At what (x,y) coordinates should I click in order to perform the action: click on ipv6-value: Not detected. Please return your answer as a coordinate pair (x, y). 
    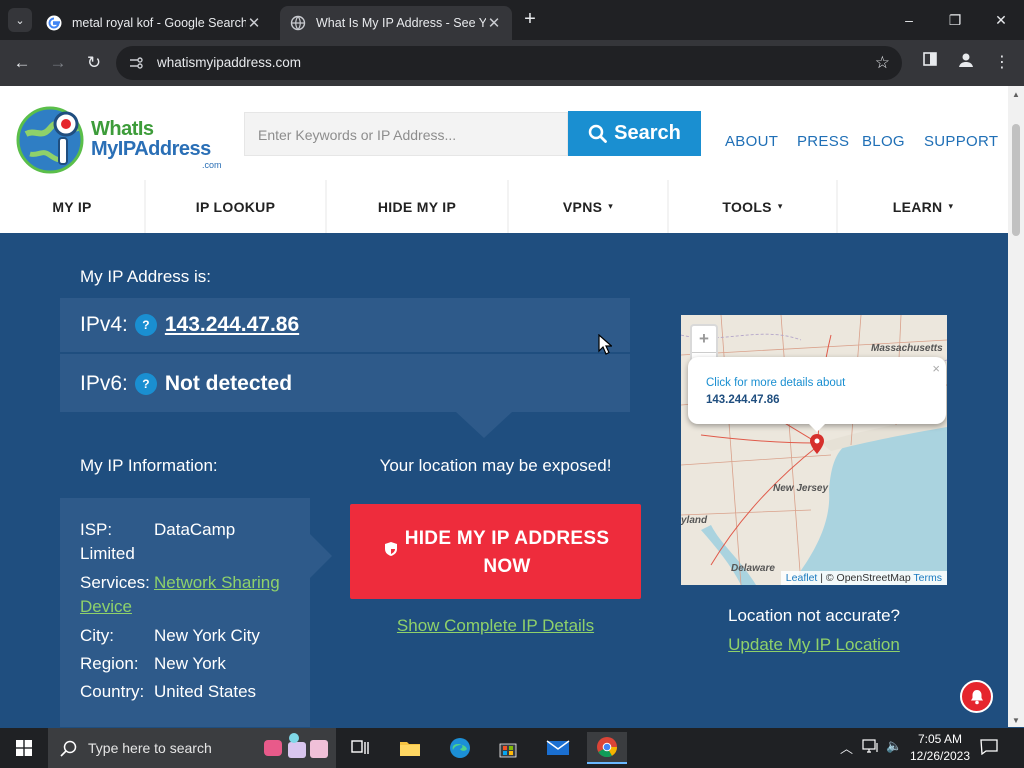
    Looking at the image, I should click on (228, 383).